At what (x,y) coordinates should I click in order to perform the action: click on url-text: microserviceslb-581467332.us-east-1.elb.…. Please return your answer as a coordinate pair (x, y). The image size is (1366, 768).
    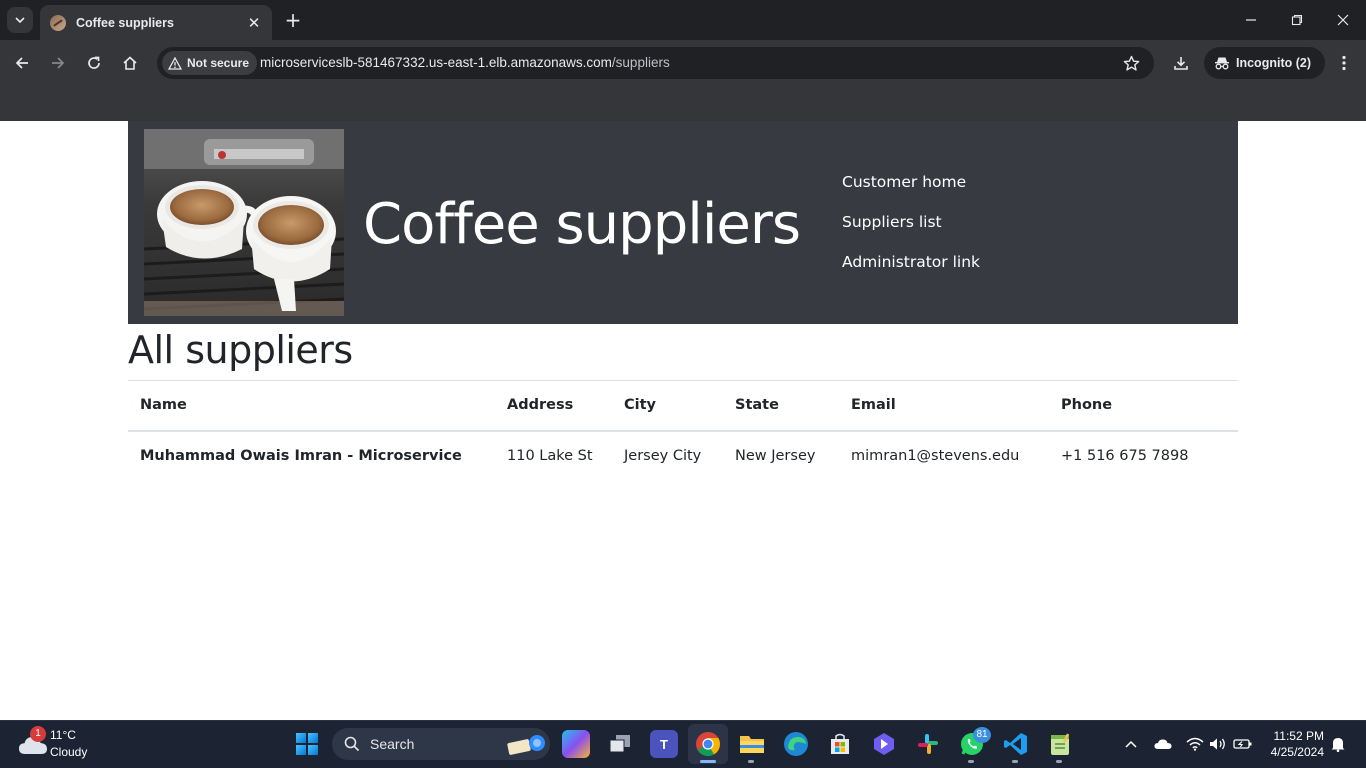
    Looking at the image, I should click on (465, 62).